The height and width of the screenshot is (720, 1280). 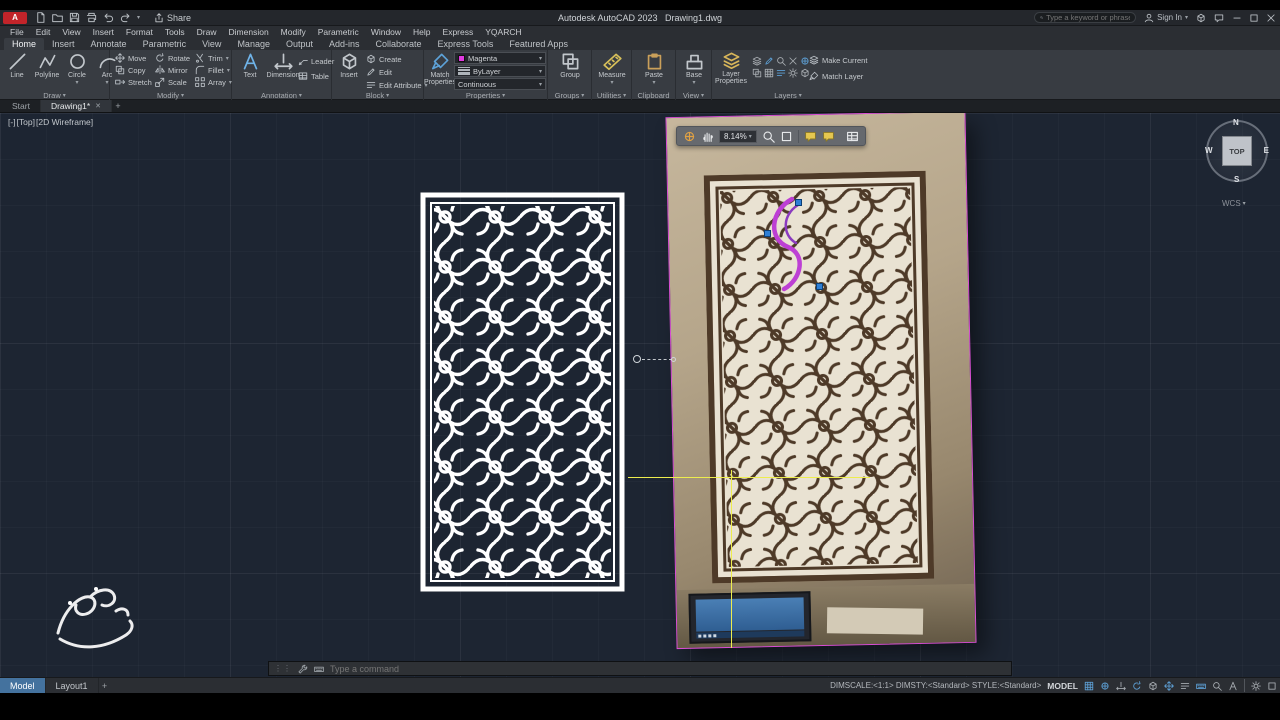 What do you see at coordinates (1166, 18) in the screenshot?
I see `sign-in-button: Sign In ▾` at bounding box center [1166, 18].